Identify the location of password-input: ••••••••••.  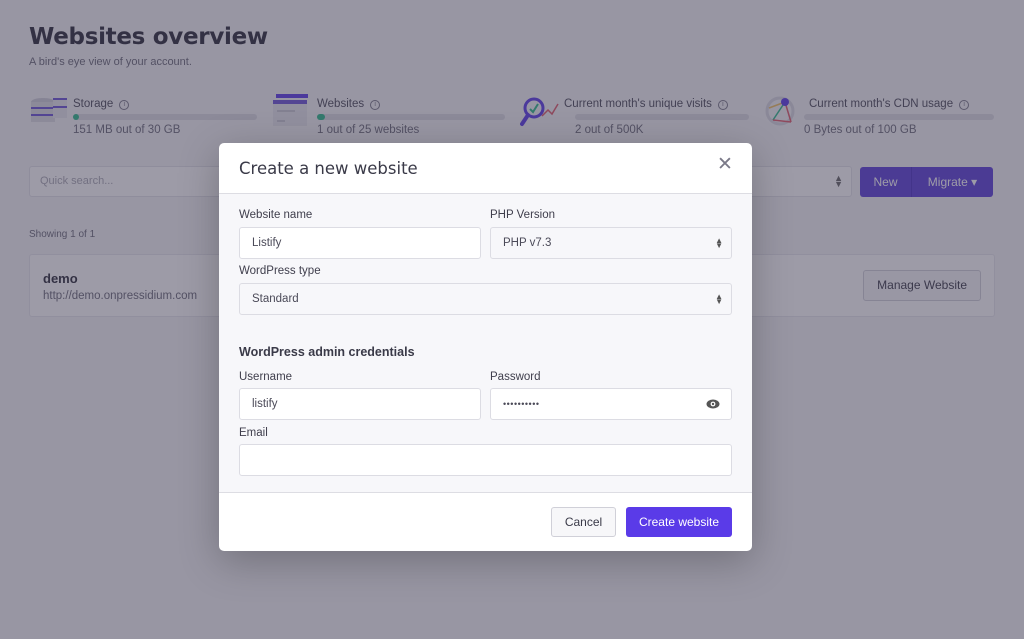
(611, 404).